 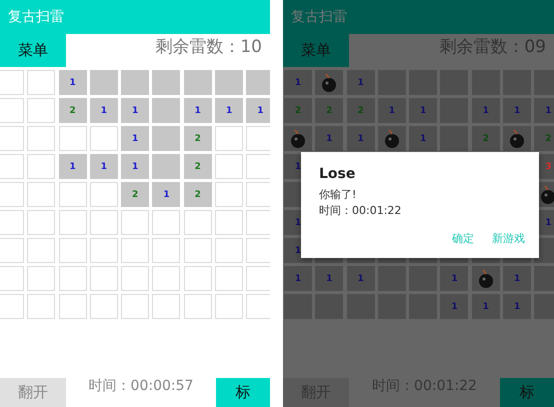 What do you see at coordinates (33, 392) in the screenshot?
I see `reveal-button: 翻开` at bounding box center [33, 392].